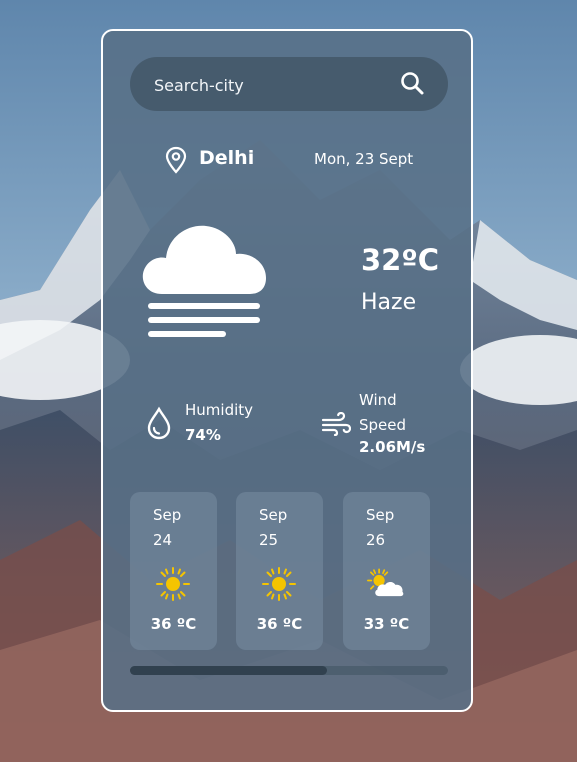  What do you see at coordinates (336, 424) in the screenshot?
I see `wind-icon` at bounding box center [336, 424].